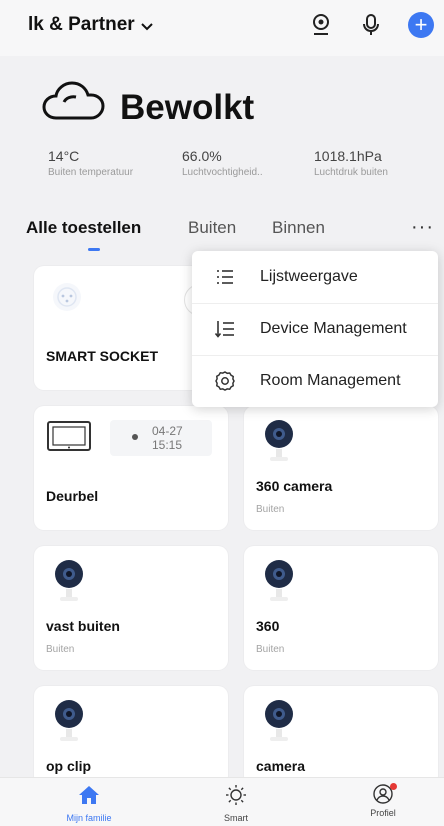  Describe the element at coordinates (73, 104) in the screenshot. I see `cloud-icon` at that location.